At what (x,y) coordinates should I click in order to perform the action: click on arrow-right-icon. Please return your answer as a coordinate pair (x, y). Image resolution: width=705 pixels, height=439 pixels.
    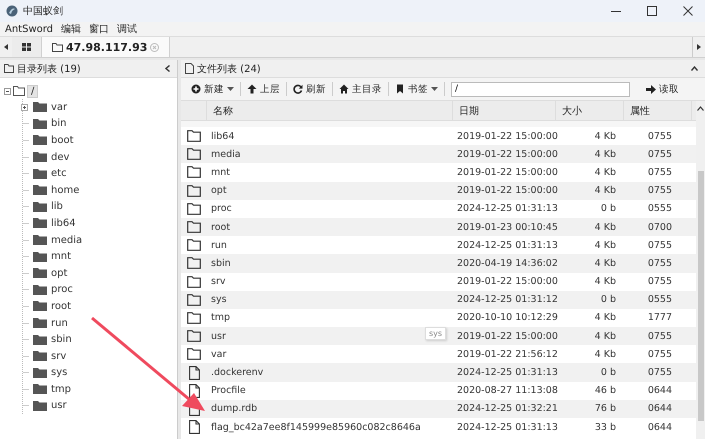
    Looking at the image, I should click on (651, 89).